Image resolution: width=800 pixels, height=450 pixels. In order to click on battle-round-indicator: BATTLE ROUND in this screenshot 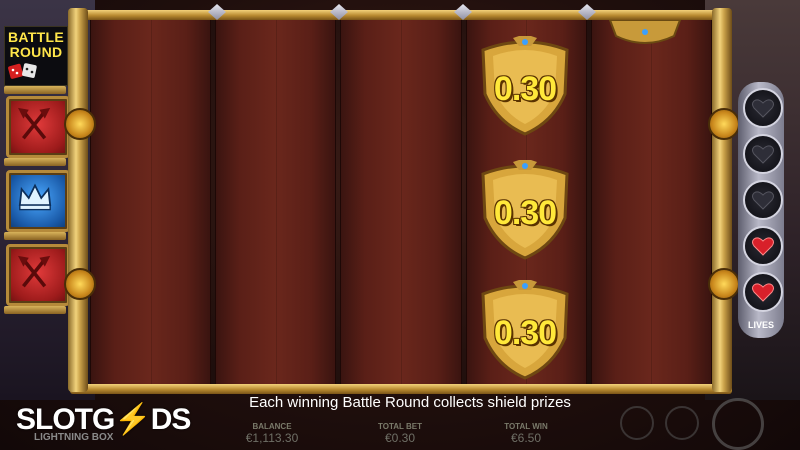, I will do `click(36, 56)`.